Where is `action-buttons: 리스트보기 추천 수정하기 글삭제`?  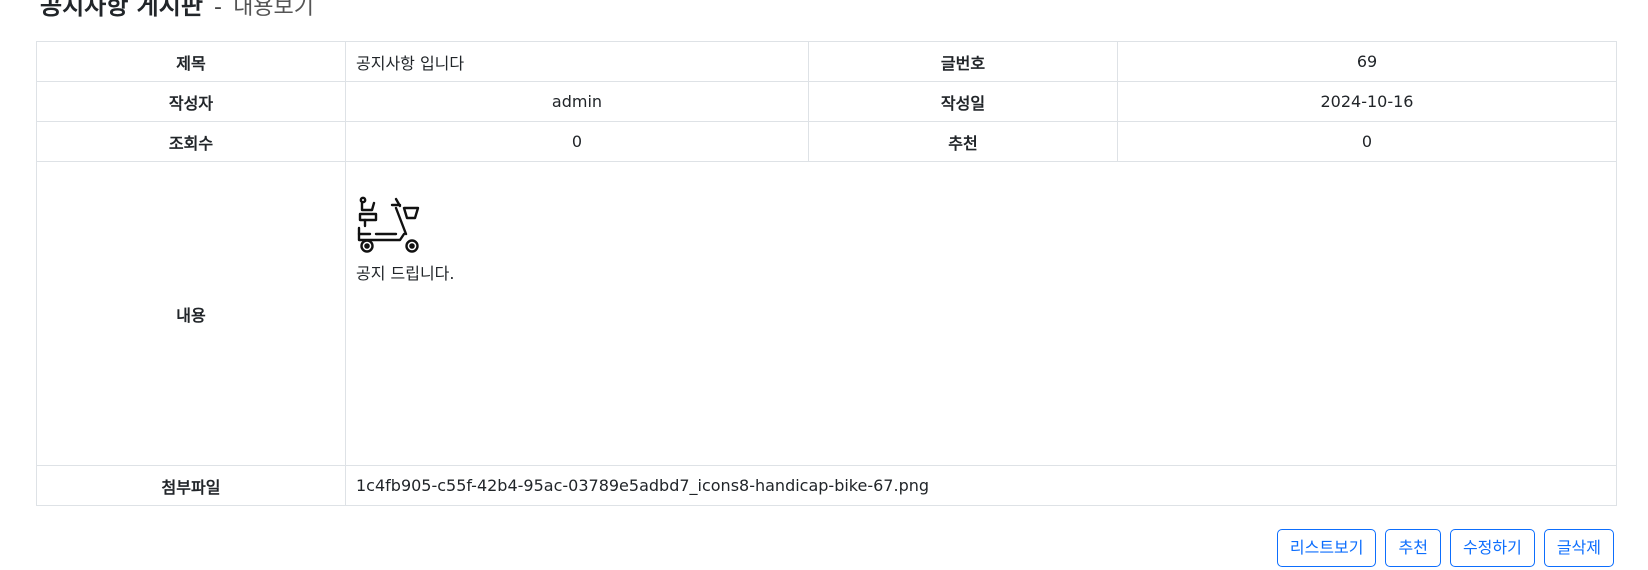 action-buttons: 리스트보기 추천 수정하기 글삭제 is located at coordinates (1445, 548).